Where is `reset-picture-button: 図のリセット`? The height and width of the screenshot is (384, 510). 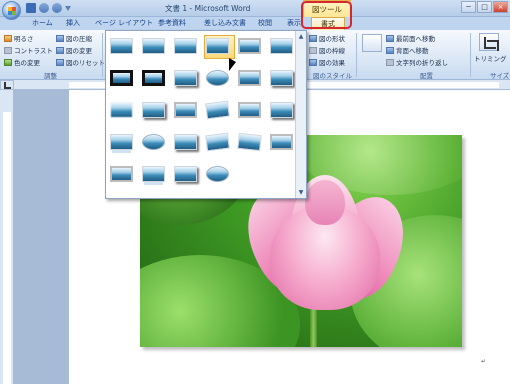 reset-picture-button: 図のリセット is located at coordinates (80, 62).